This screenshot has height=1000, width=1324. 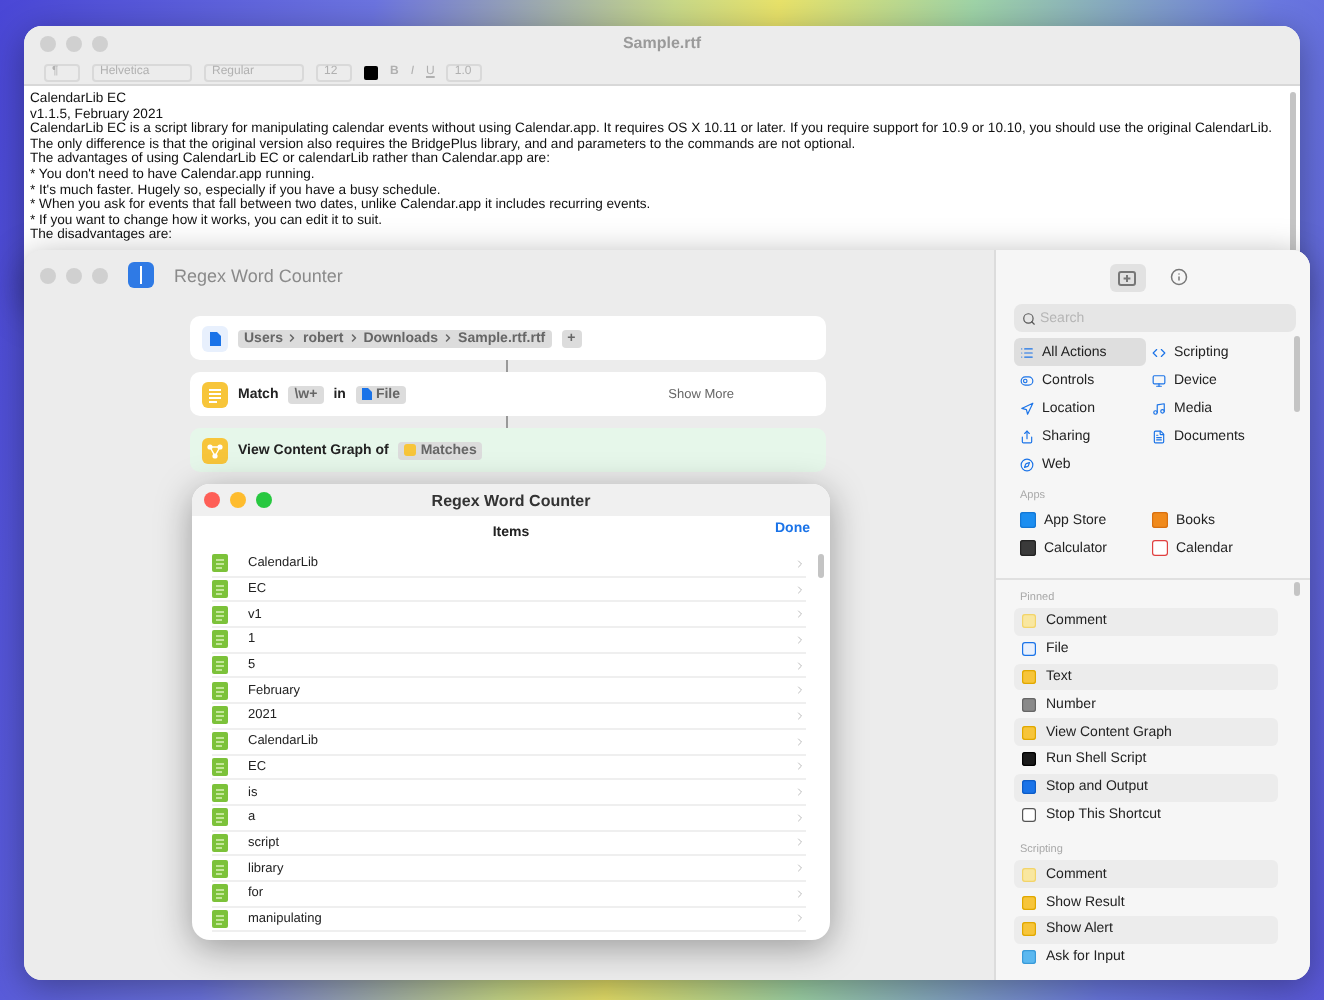 What do you see at coordinates (1027, 352) in the screenshot?
I see `list-icon` at bounding box center [1027, 352].